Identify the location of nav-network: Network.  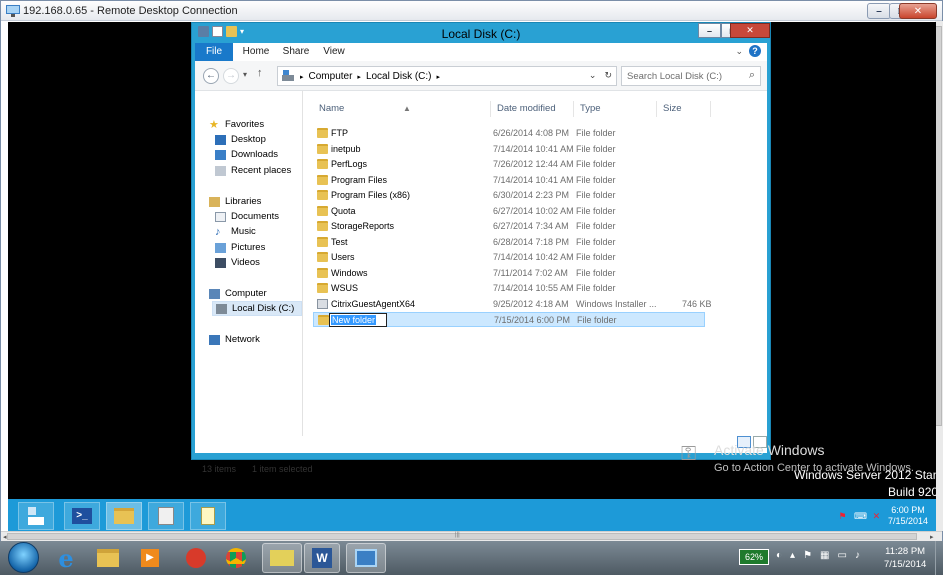
(234, 339).